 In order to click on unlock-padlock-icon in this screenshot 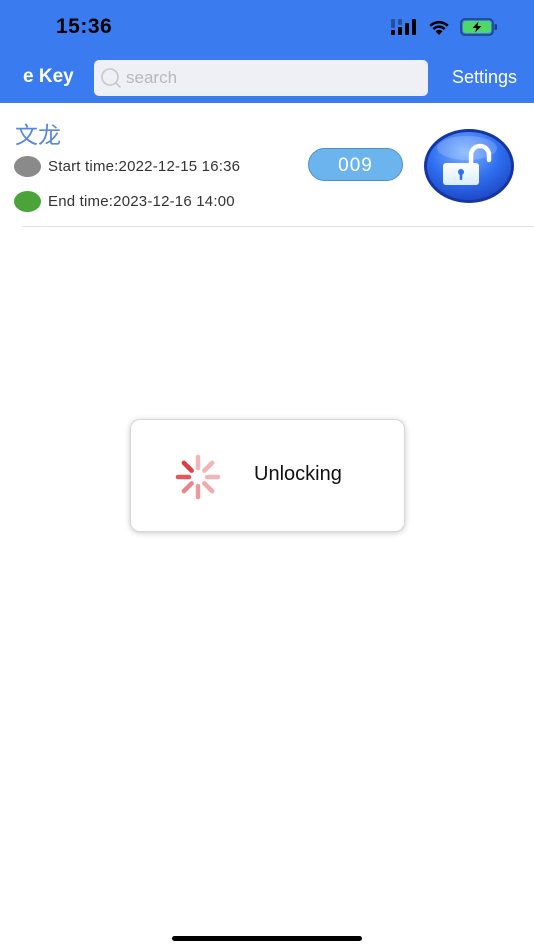, I will do `click(469, 166)`.